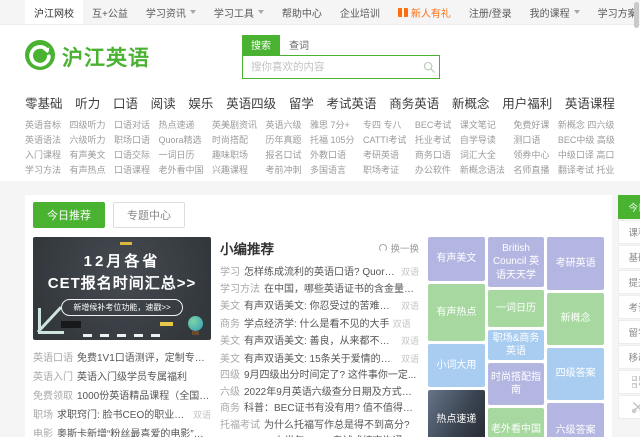 This screenshot has width=640, height=437. What do you see at coordinates (482, 155) in the screenshot?
I see `subnav-link: 词汇大全` at bounding box center [482, 155].